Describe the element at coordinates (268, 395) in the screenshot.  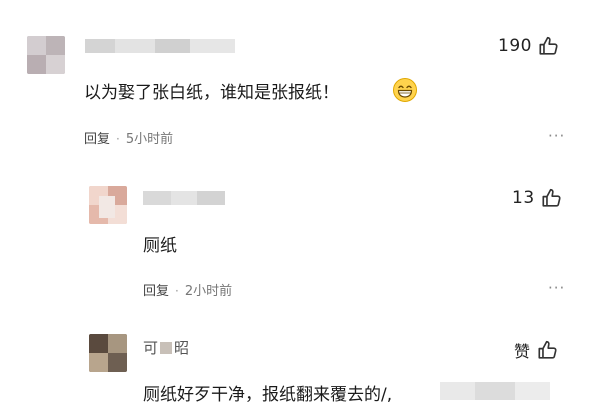
I see `comment-text: 厕纸好歹干净，报纸翻来覆去的/,` at that location.